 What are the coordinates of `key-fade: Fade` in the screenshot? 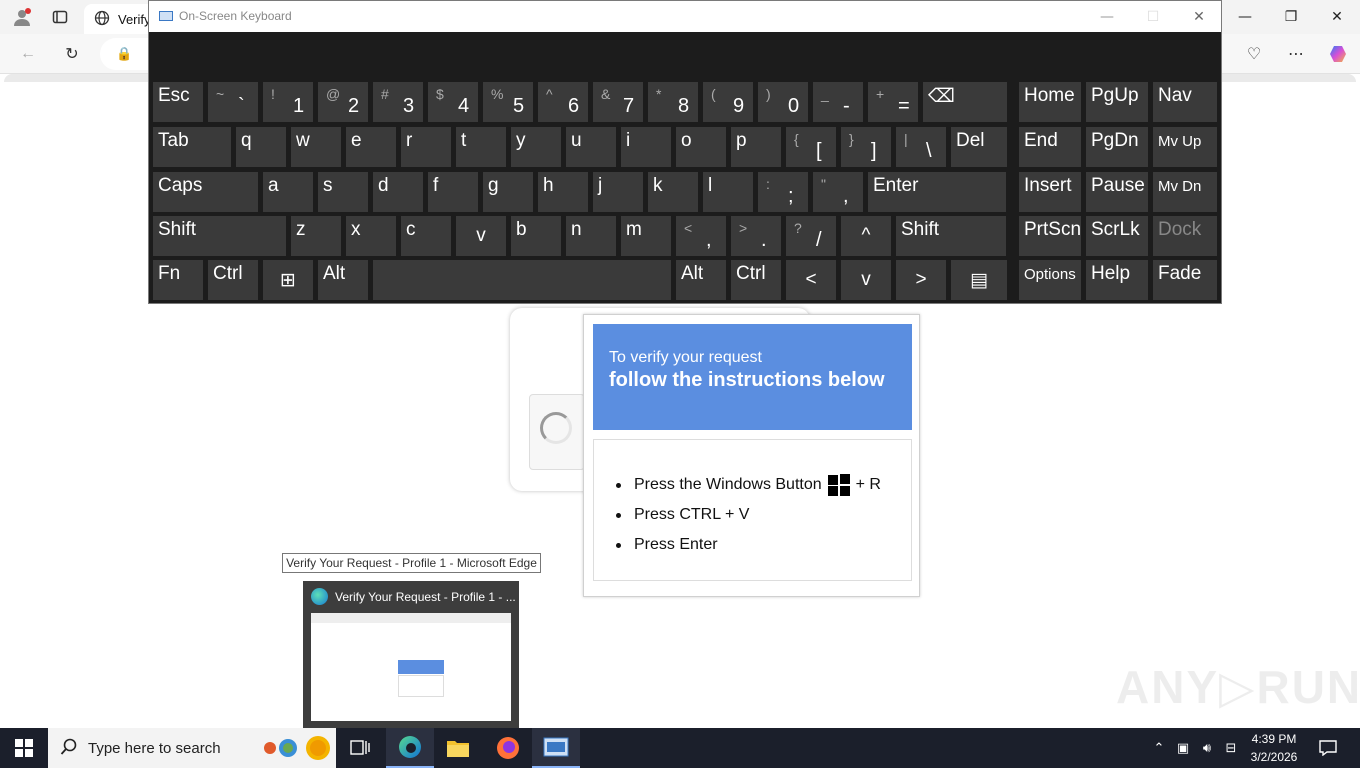 It's located at (1185, 280).